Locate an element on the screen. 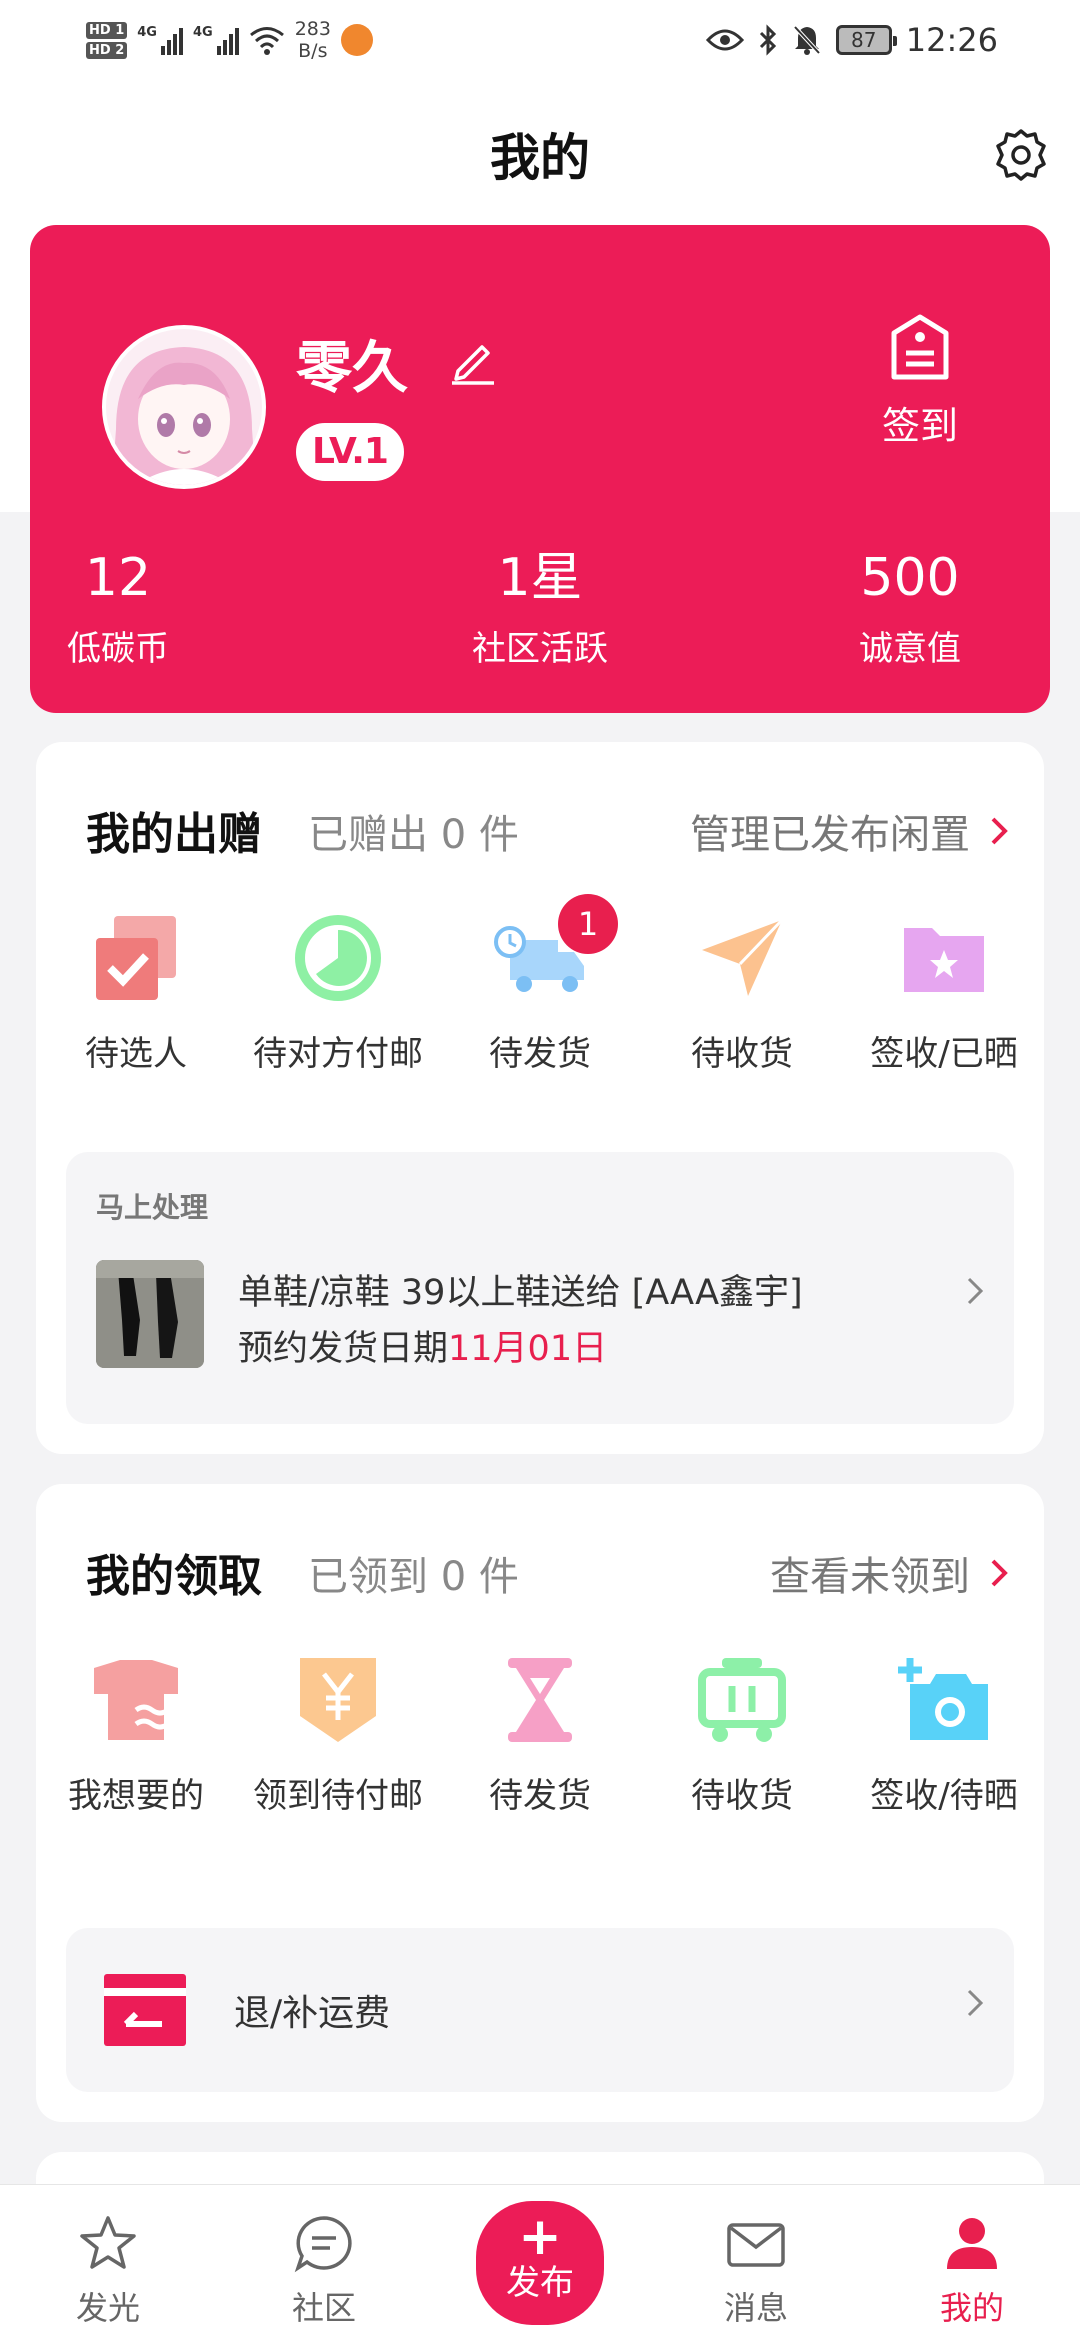 Image resolution: width=1080 pixels, height=2340 pixels. pending-heading: 马上处理 is located at coordinates (152, 1207).